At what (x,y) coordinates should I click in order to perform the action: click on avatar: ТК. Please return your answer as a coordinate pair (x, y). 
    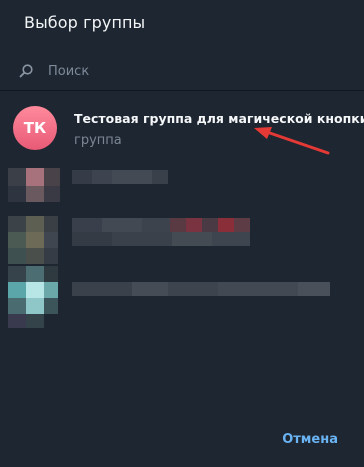
    Looking at the image, I should click on (35, 128).